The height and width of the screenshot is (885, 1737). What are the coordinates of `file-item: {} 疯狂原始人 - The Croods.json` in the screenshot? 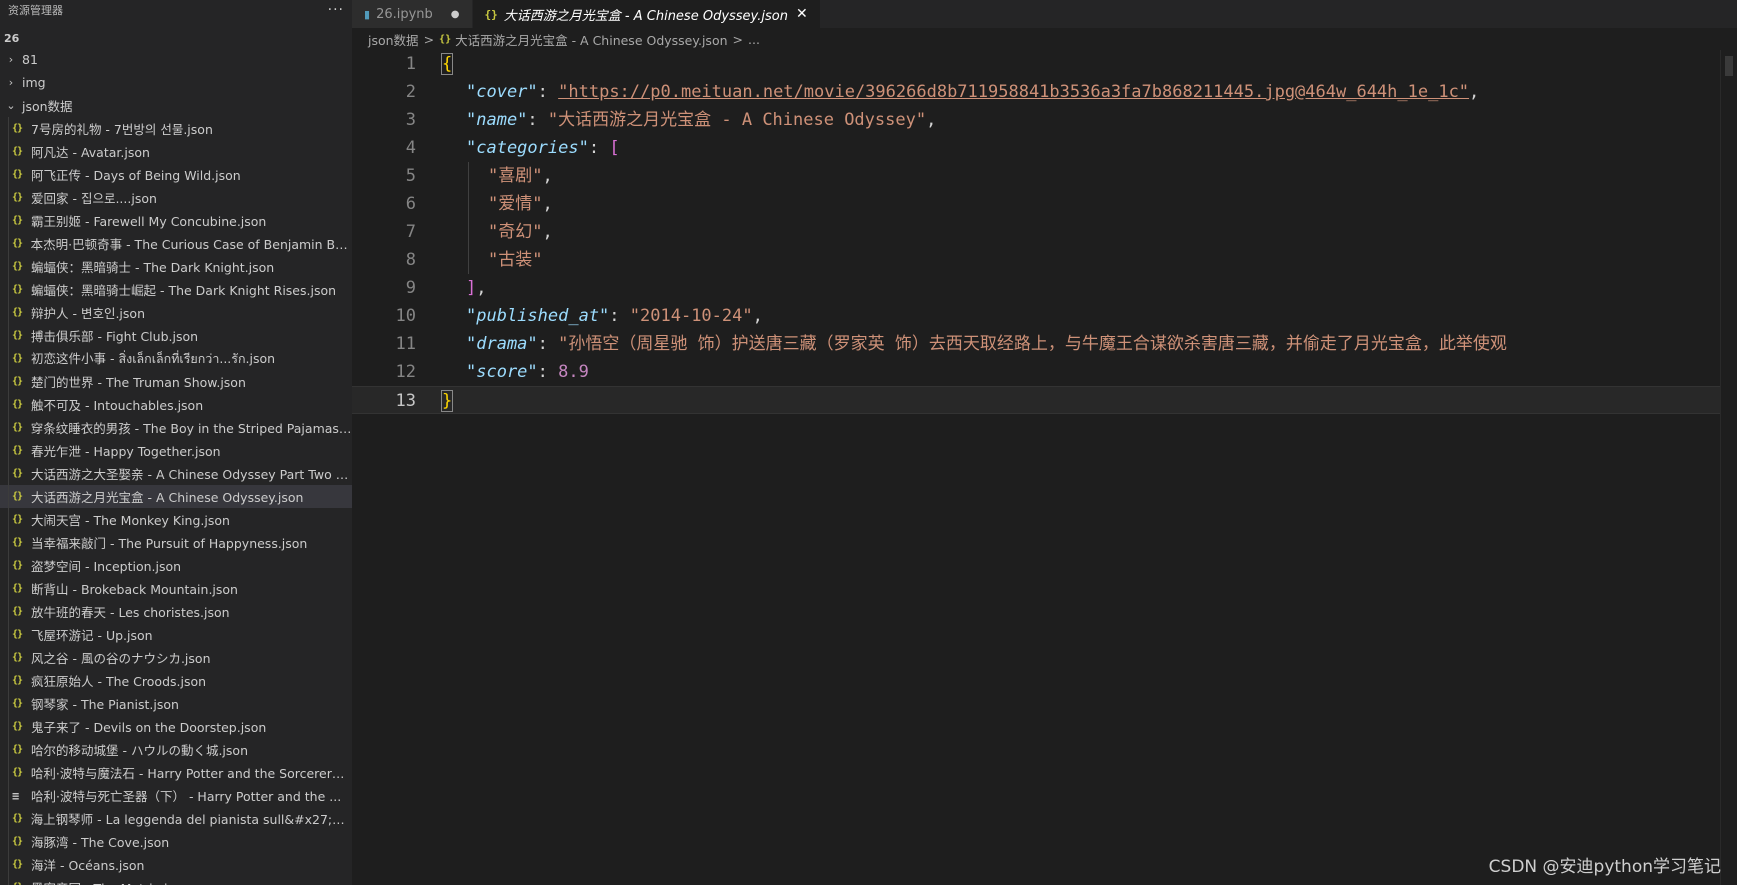 It's located at (176, 680).